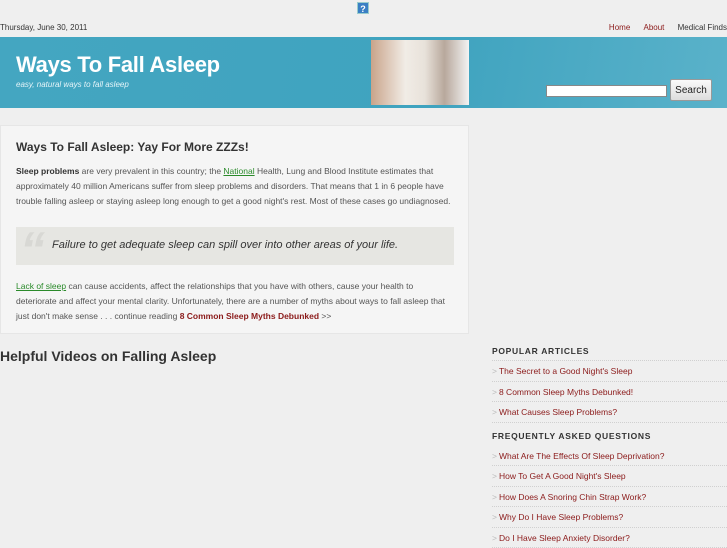 The image size is (727, 548). What do you see at coordinates (606, 91) in the screenshot?
I see `search-input` at bounding box center [606, 91].